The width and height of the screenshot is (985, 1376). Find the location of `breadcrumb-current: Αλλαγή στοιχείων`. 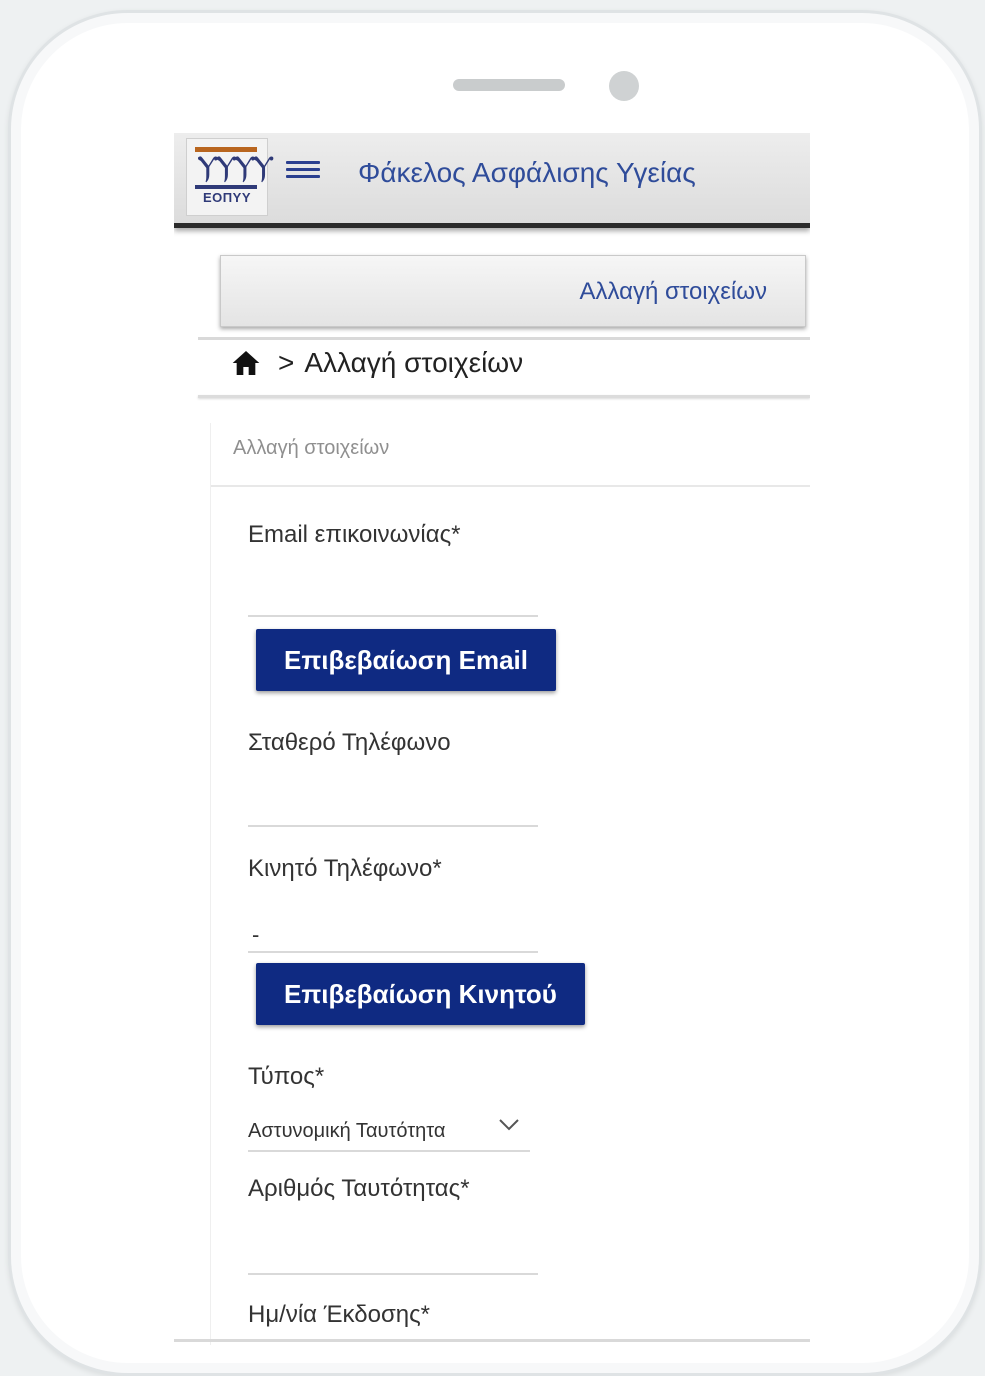

breadcrumb-current: Αλλαγή στοιχείων is located at coordinates (414, 362).